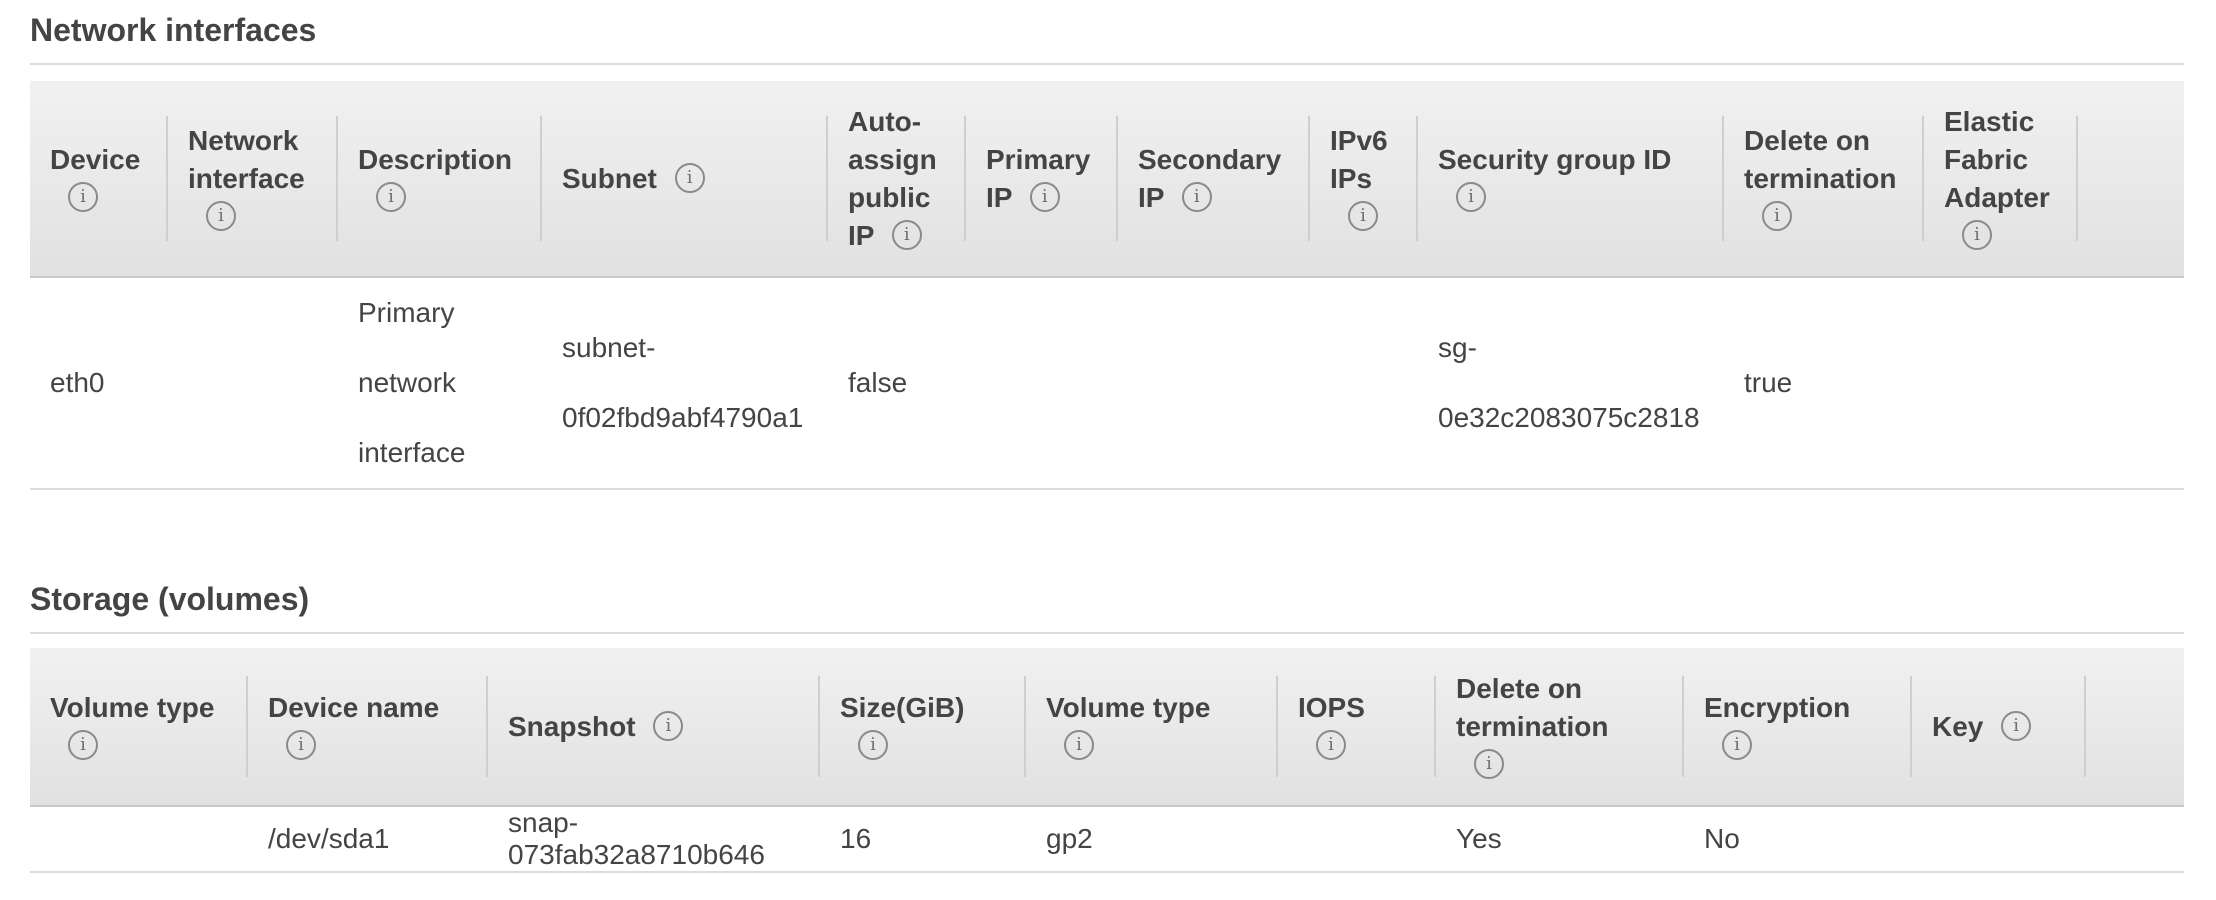 This screenshot has height=900, width=2216. I want to click on description-text: Primary network interface, so click(412, 382).